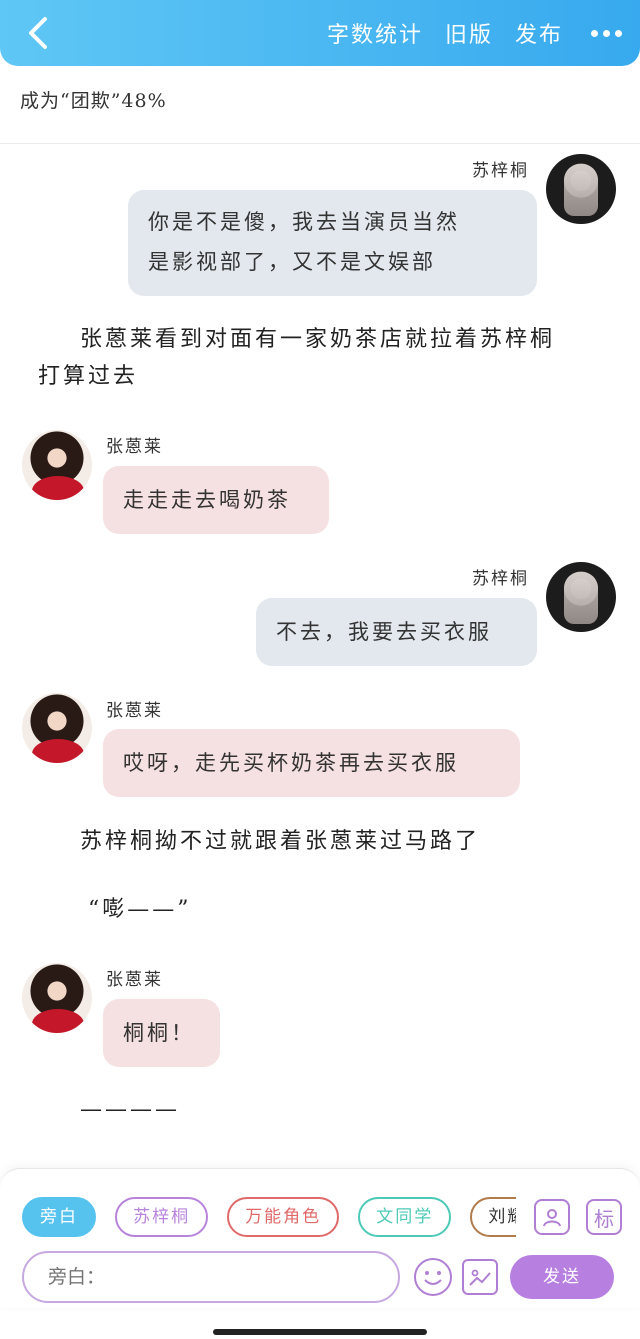  I want to click on image-icon, so click(480, 1277).